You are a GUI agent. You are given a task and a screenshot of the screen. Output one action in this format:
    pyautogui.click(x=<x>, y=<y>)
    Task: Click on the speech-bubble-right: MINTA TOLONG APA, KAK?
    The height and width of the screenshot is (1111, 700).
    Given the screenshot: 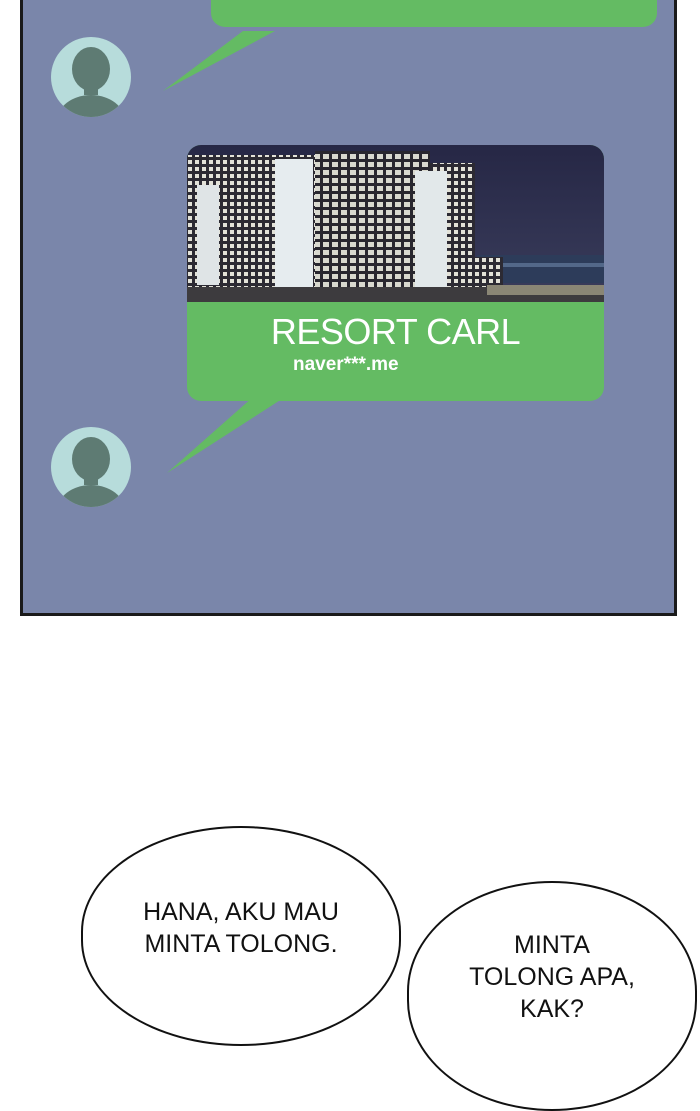 What is the action you would take?
    pyautogui.click(x=552, y=996)
    